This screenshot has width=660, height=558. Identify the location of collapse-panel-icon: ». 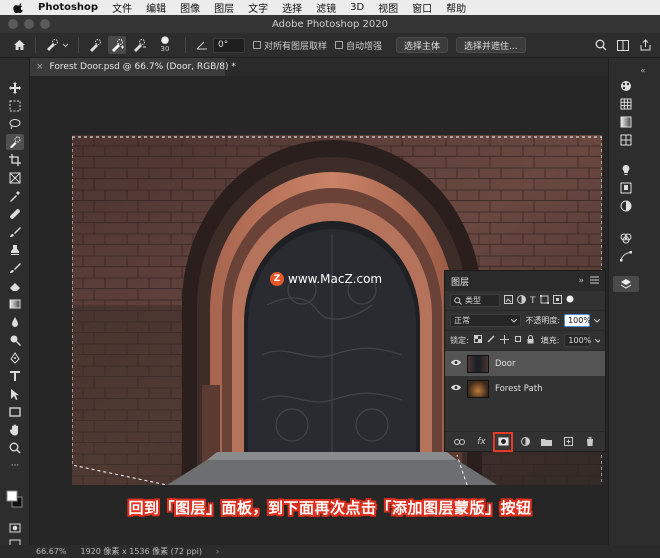
(581, 281).